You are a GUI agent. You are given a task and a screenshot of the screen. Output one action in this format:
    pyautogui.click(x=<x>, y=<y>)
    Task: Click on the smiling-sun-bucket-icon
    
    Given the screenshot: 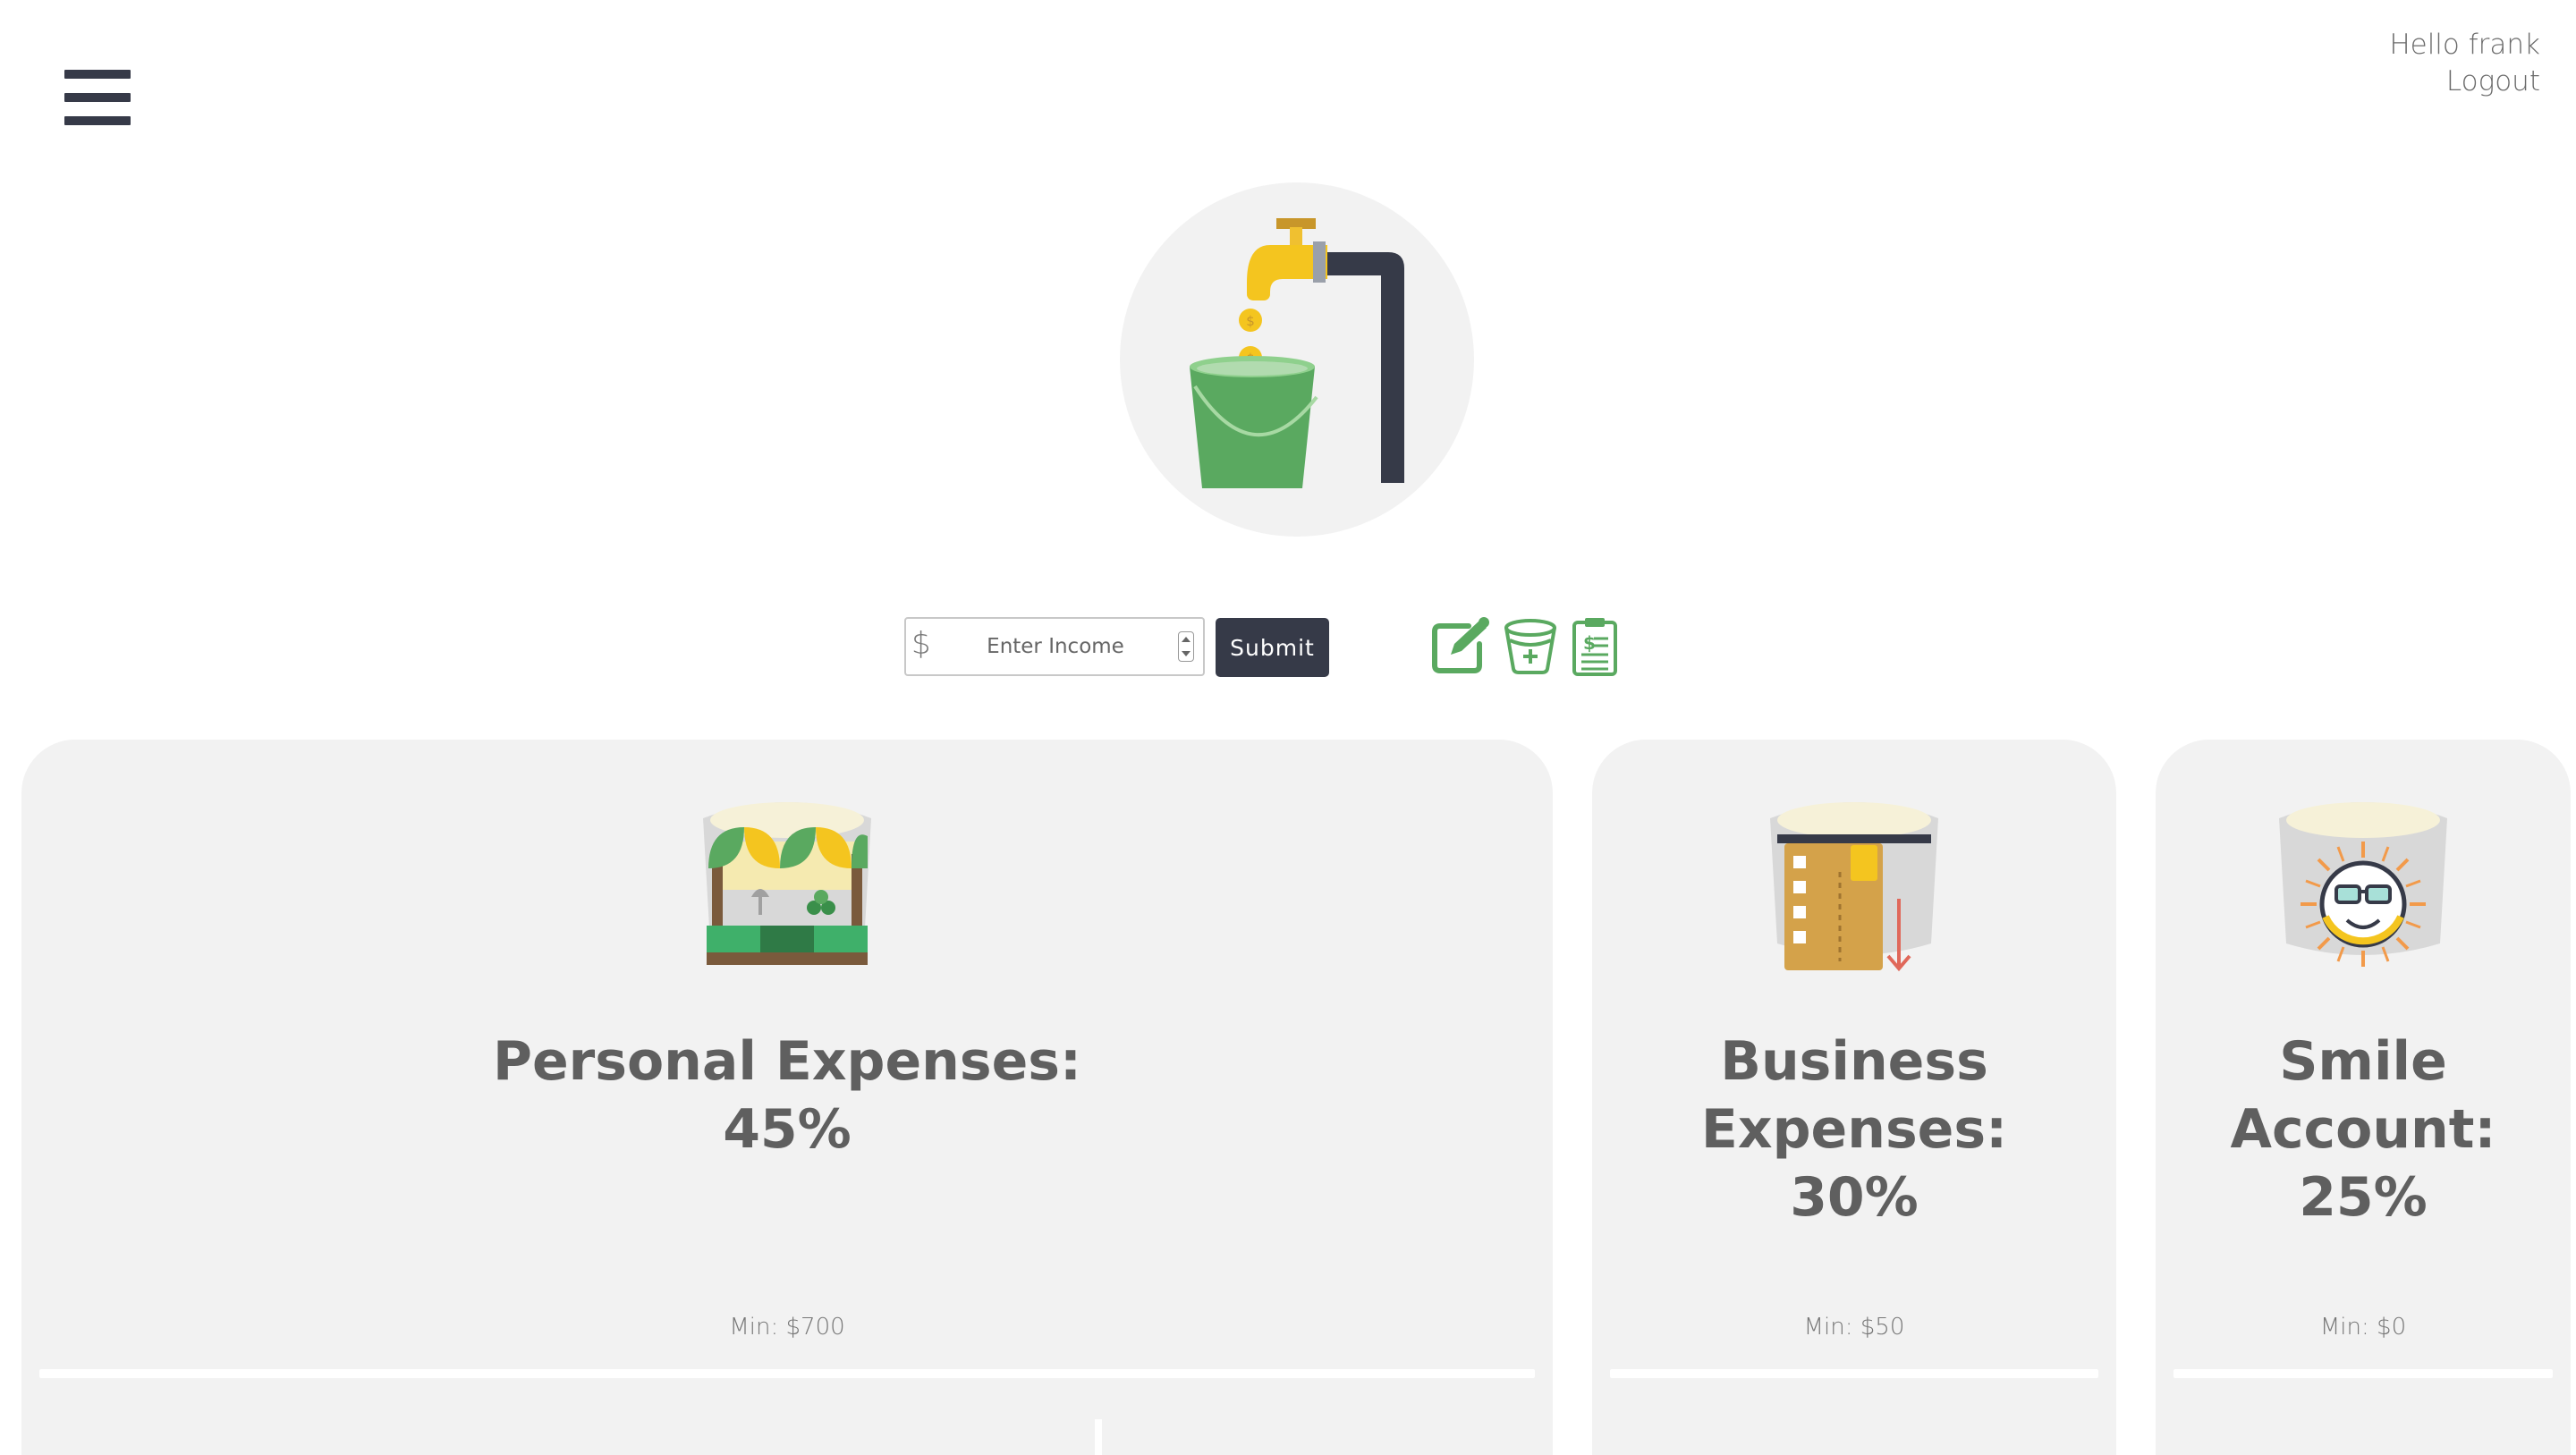 What is the action you would take?
    pyautogui.click(x=2363, y=885)
    